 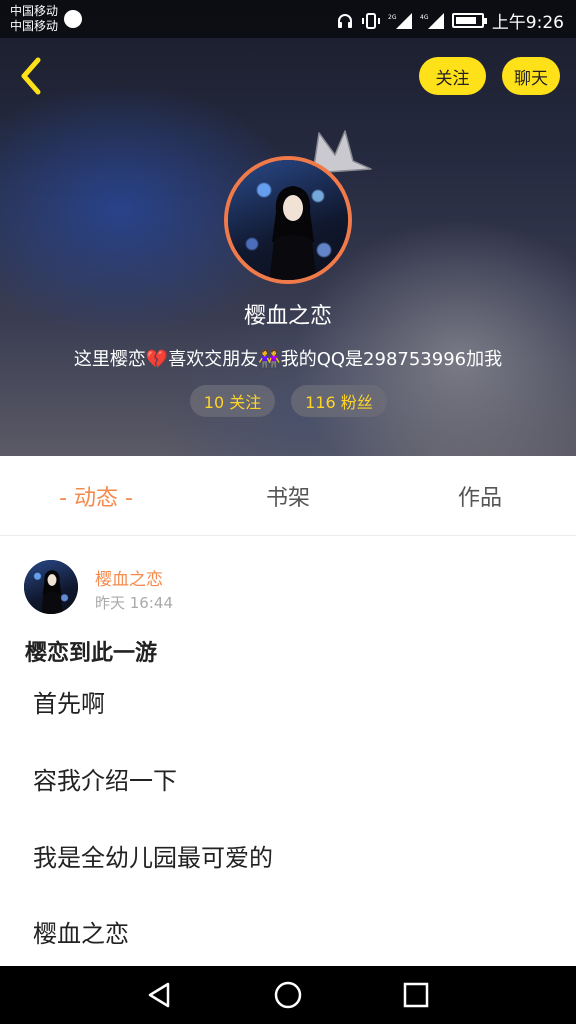 What do you see at coordinates (288, 19) in the screenshot?
I see `status-bar: 中国移动 中国移动 2G 4G 上午9:26` at bounding box center [288, 19].